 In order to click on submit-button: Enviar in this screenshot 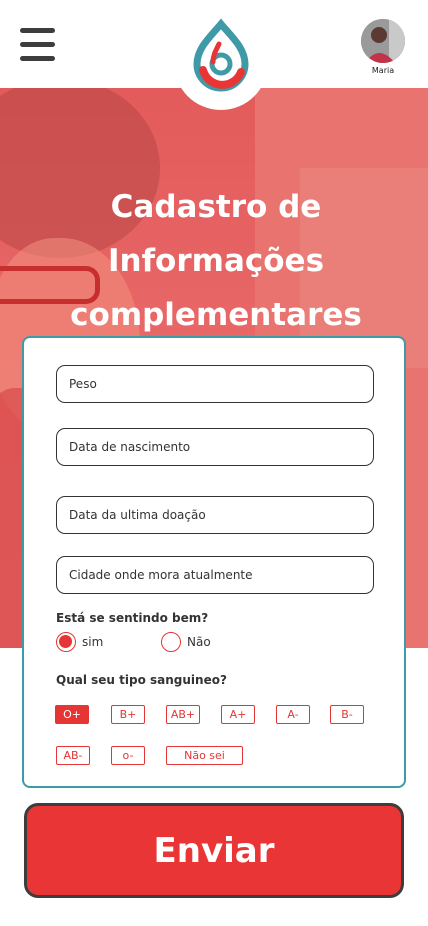, I will do `click(214, 850)`.